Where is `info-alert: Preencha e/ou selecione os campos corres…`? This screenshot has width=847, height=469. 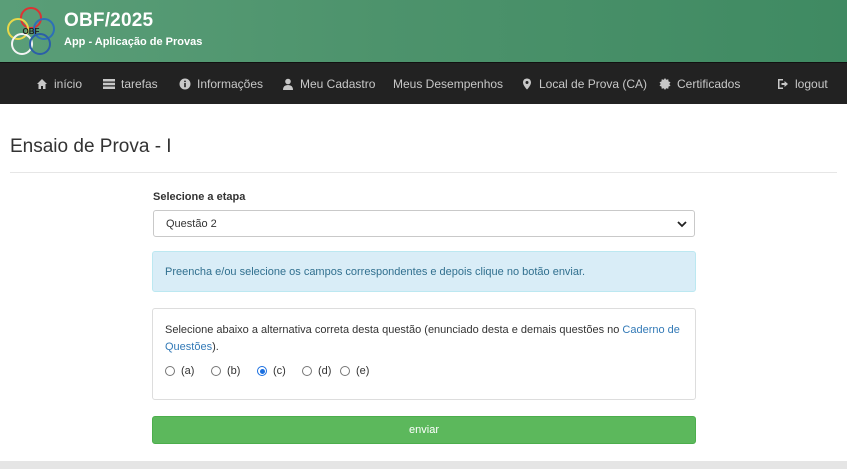
info-alert: Preencha e/ou selecione os campos corres… is located at coordinates (424, 271).